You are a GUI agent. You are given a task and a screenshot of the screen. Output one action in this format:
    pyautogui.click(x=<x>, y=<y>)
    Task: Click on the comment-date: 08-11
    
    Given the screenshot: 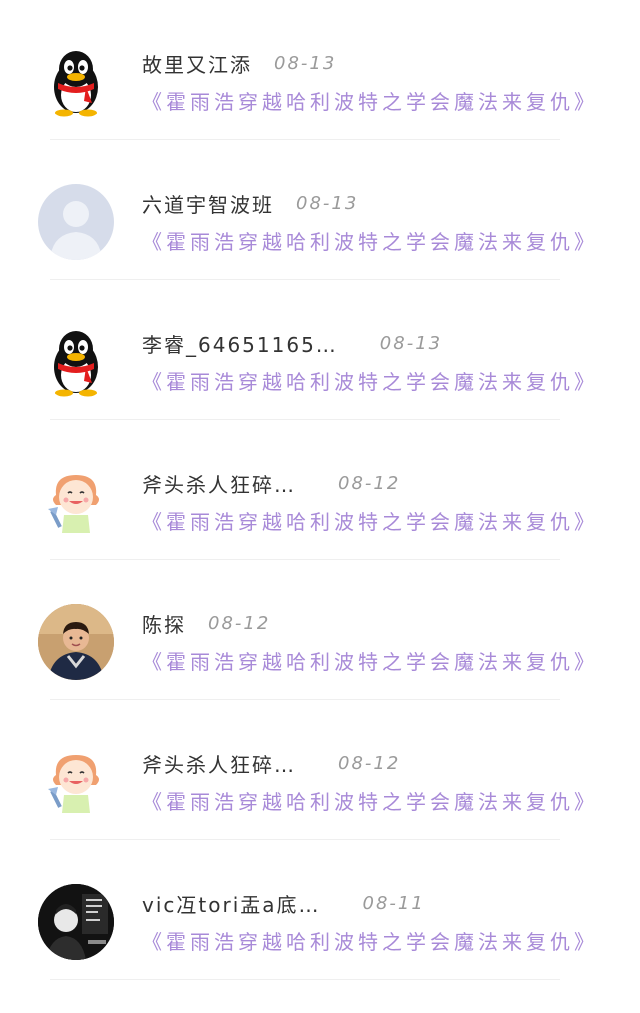 What is the action you would take?
    pyautogui.click(x=393, y=903)
    